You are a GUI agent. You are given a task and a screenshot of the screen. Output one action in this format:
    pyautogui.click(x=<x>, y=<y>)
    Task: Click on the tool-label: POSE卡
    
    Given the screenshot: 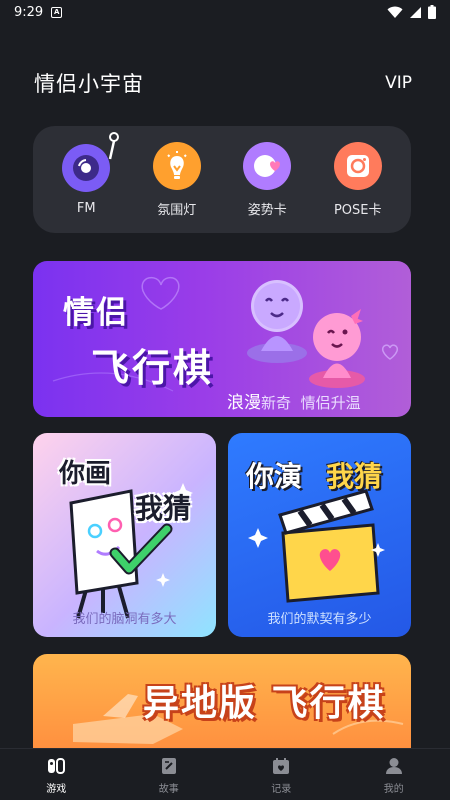 What is the action you would take?
    pyautogui.click(x=357, y=210)
    